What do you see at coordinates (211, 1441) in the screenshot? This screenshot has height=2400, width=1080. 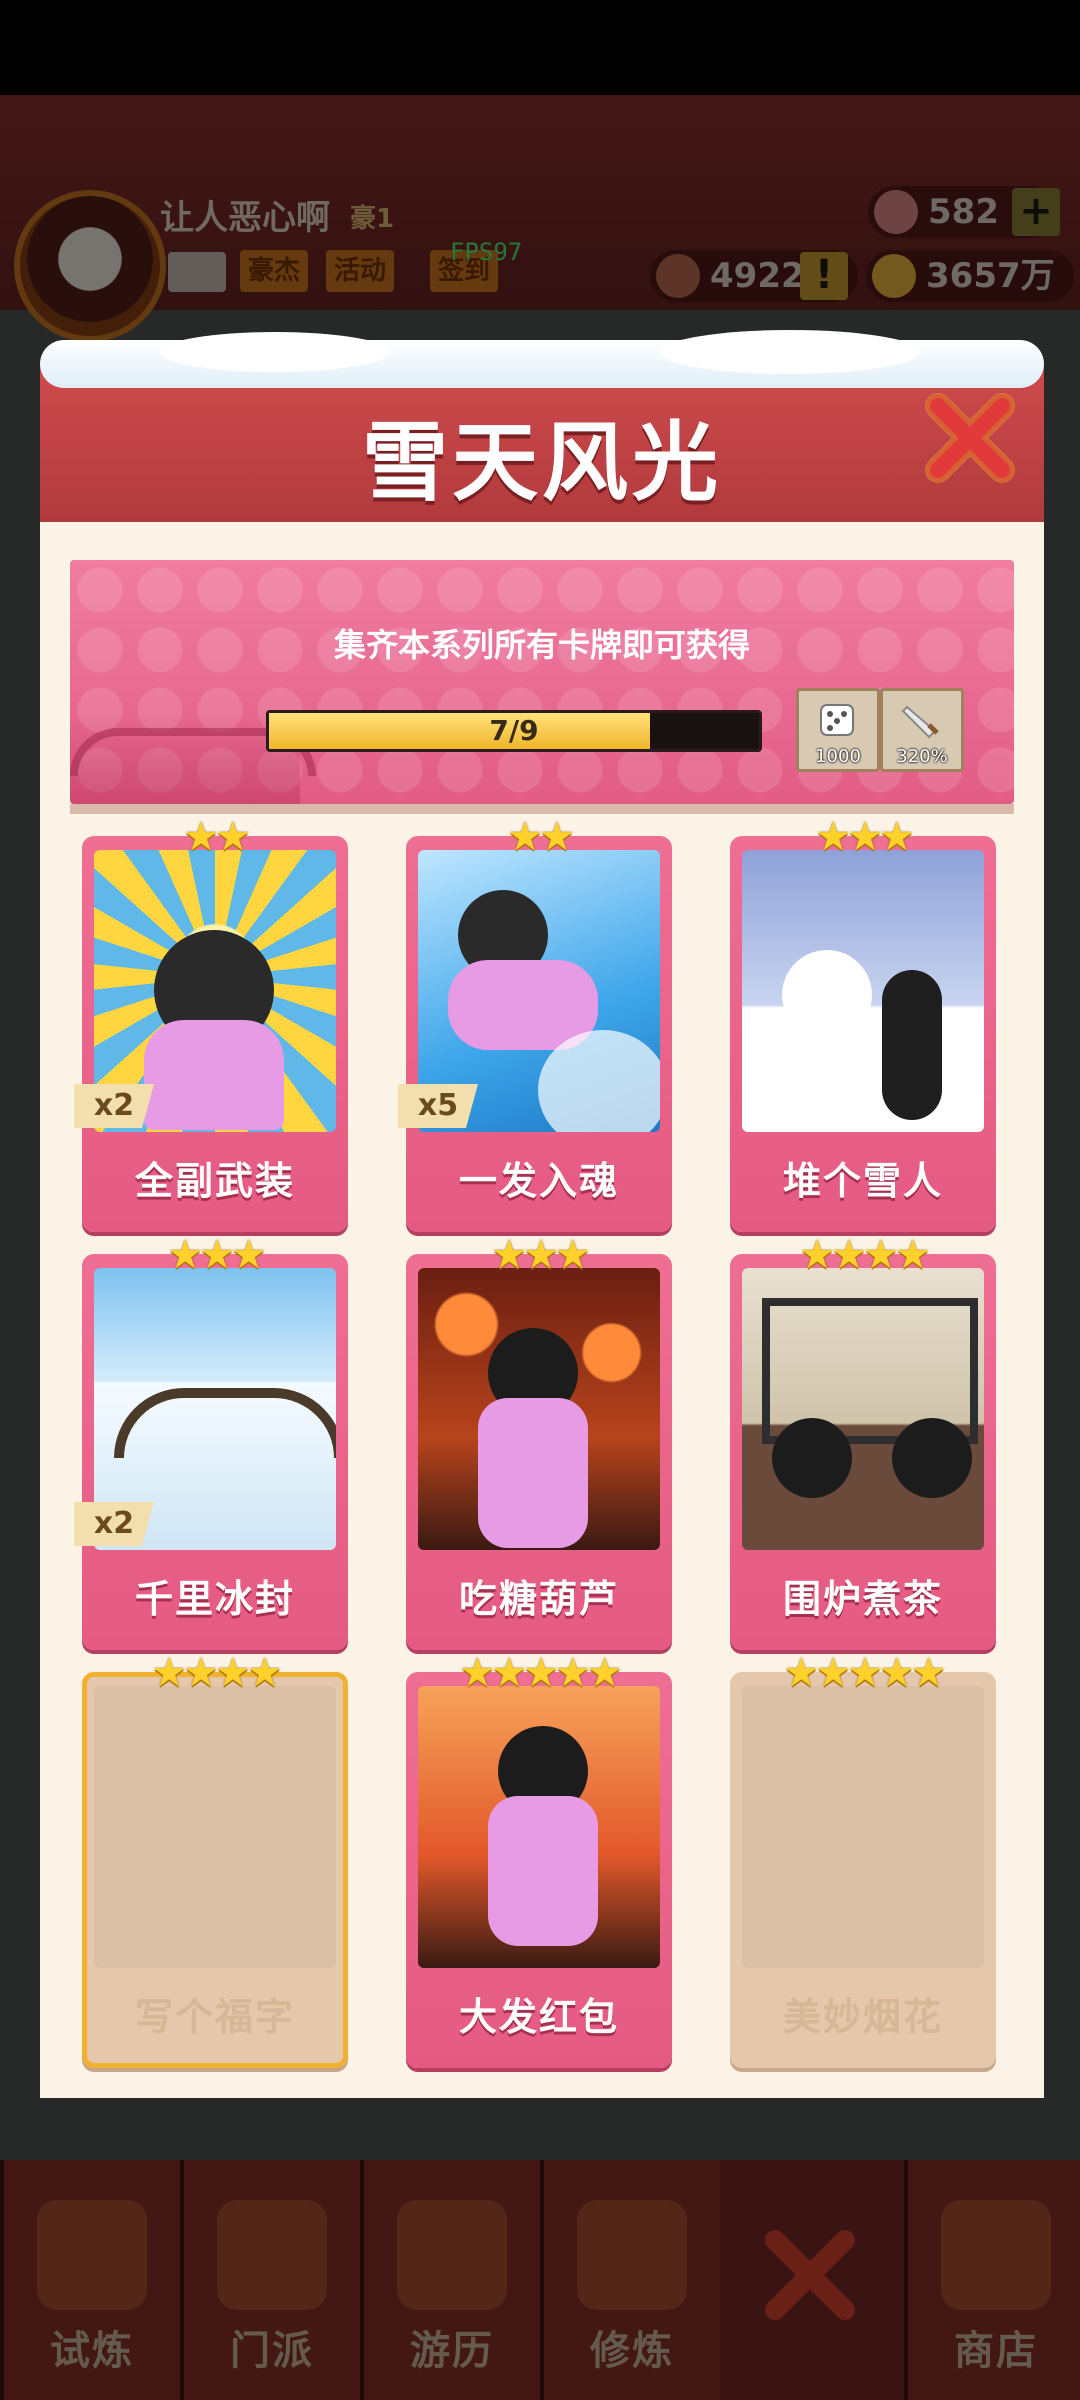 I see `card-item: ★★★ x2 千里冰封` at bounding box center [211, 1441].